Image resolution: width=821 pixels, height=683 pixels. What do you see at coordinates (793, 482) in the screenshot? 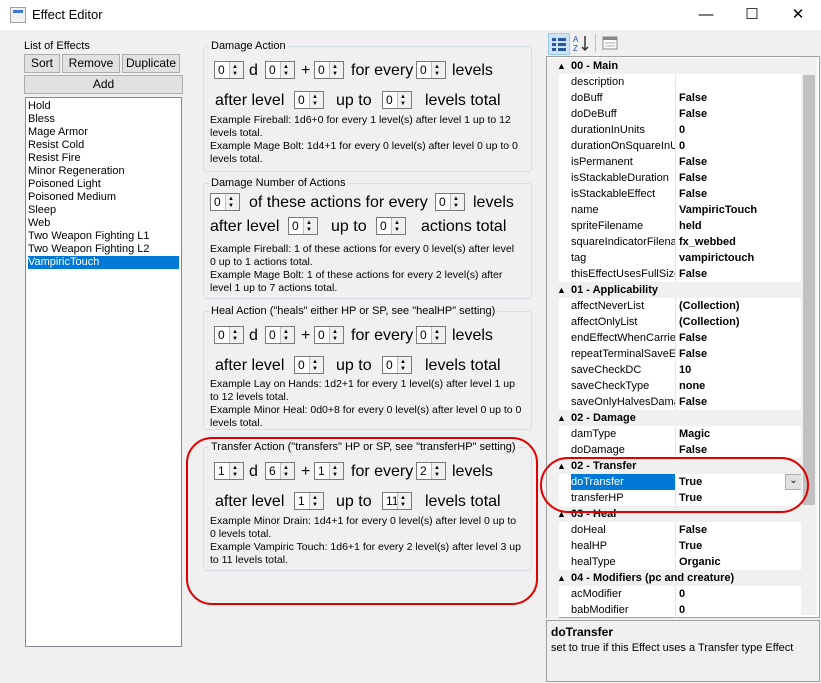
I see `dropdown-chevron-icon: ⌄` at bounding box center [793, 482].